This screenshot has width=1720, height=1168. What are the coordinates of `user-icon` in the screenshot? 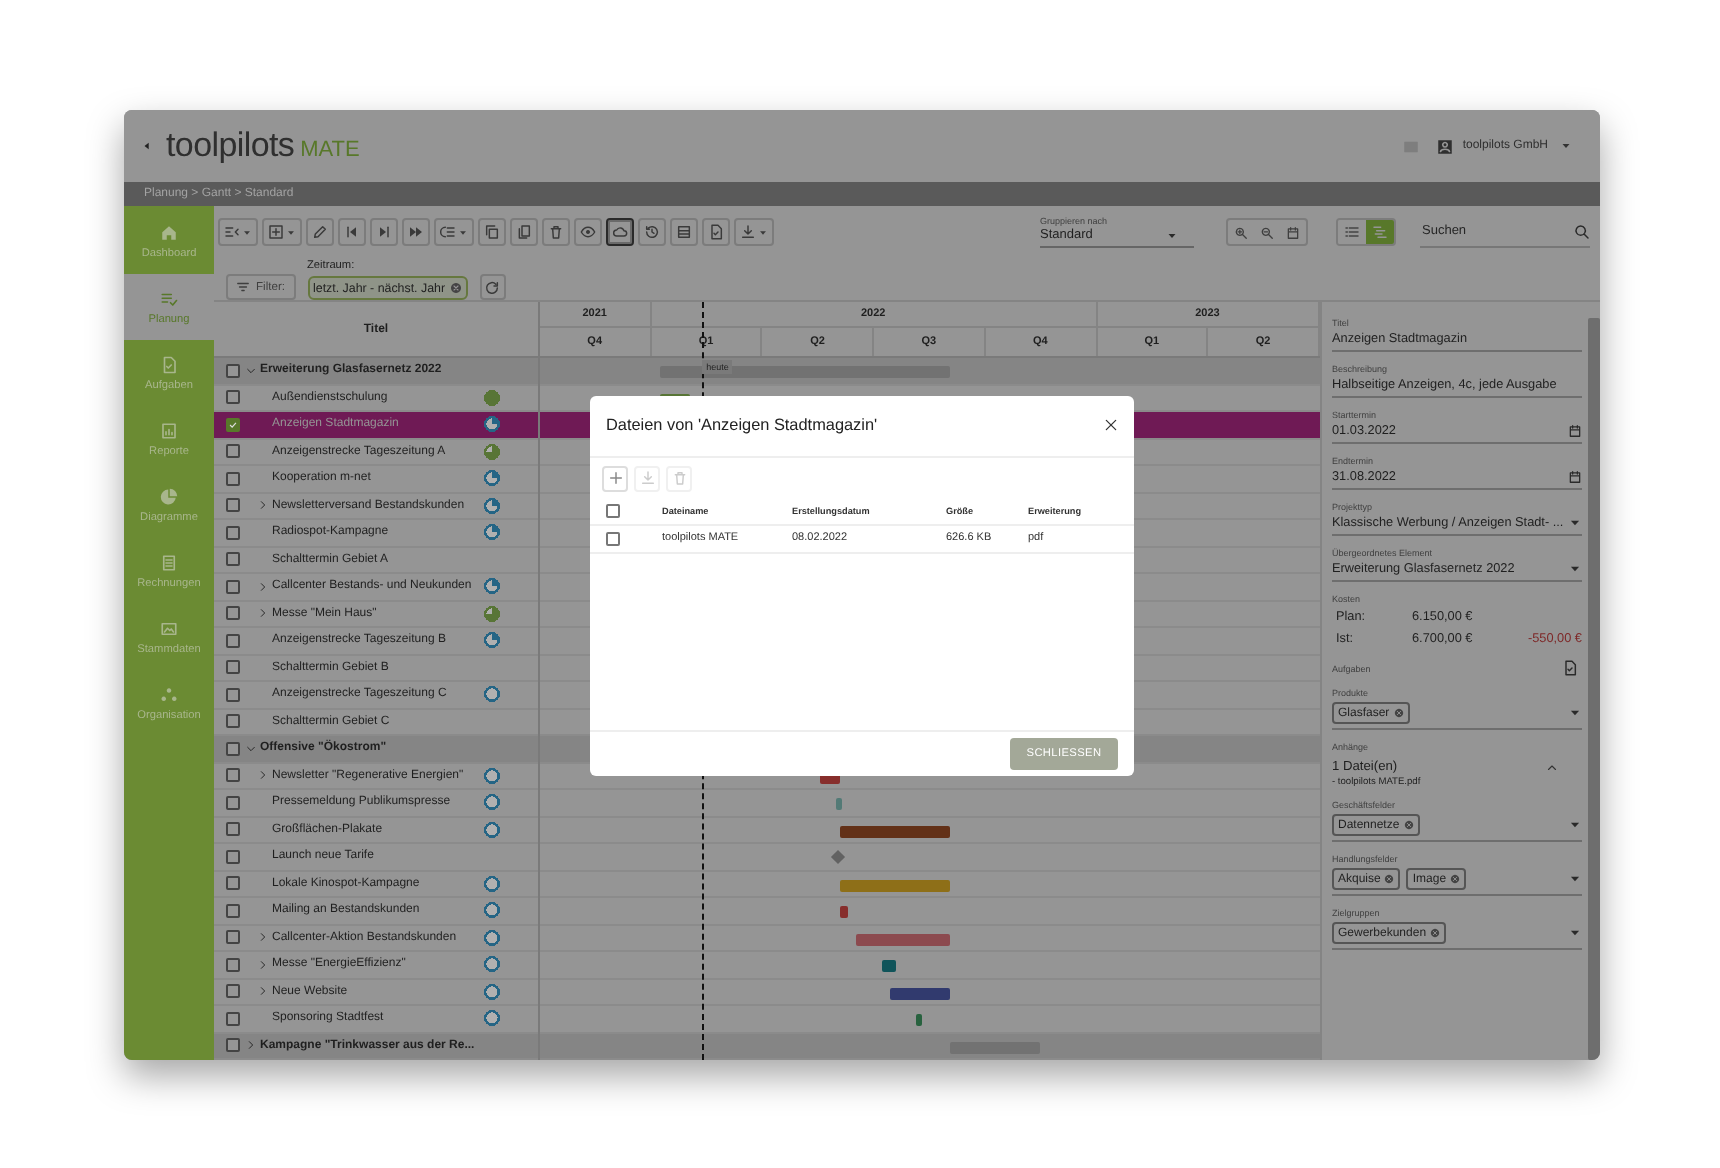 It's located at (1445, 146).